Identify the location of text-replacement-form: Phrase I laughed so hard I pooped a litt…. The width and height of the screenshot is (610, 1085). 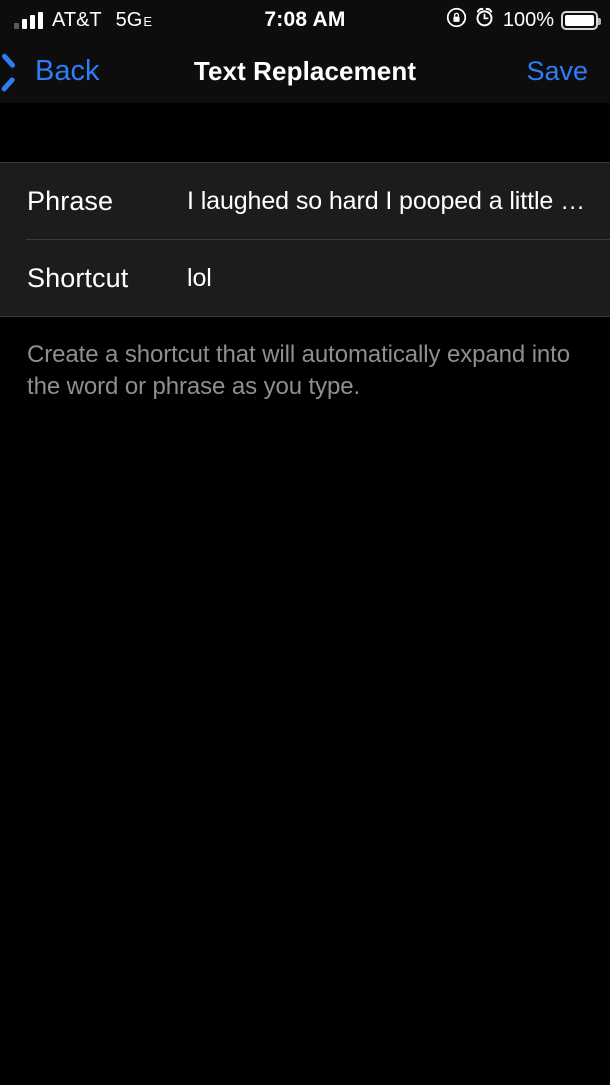
(305, 239).